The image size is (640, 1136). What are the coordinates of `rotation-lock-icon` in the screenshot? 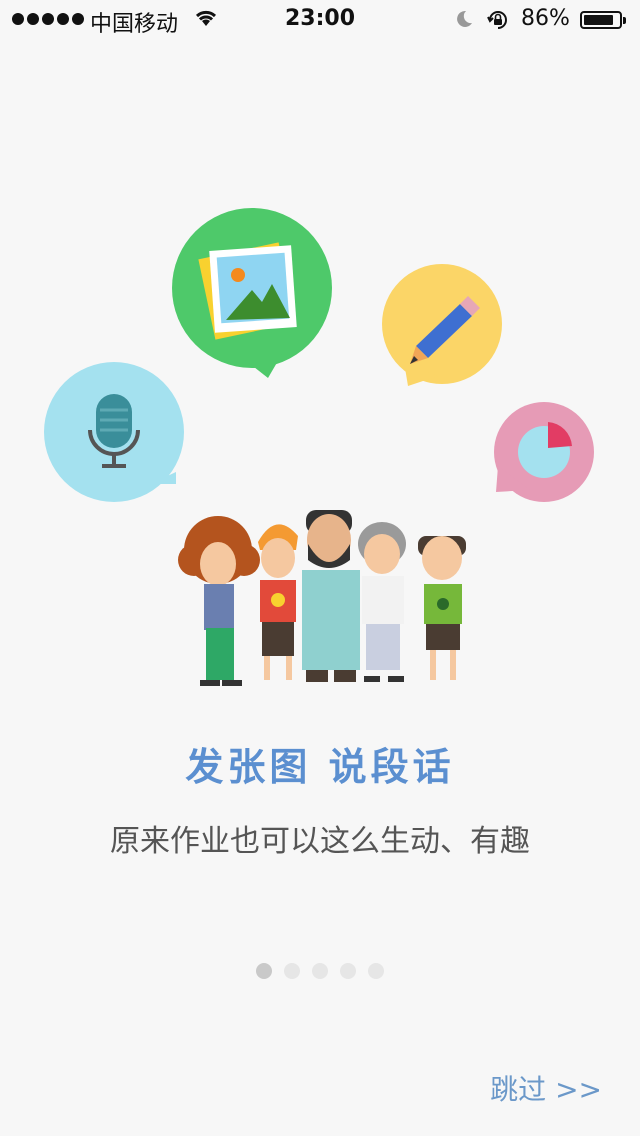 It's located at (498, 23).